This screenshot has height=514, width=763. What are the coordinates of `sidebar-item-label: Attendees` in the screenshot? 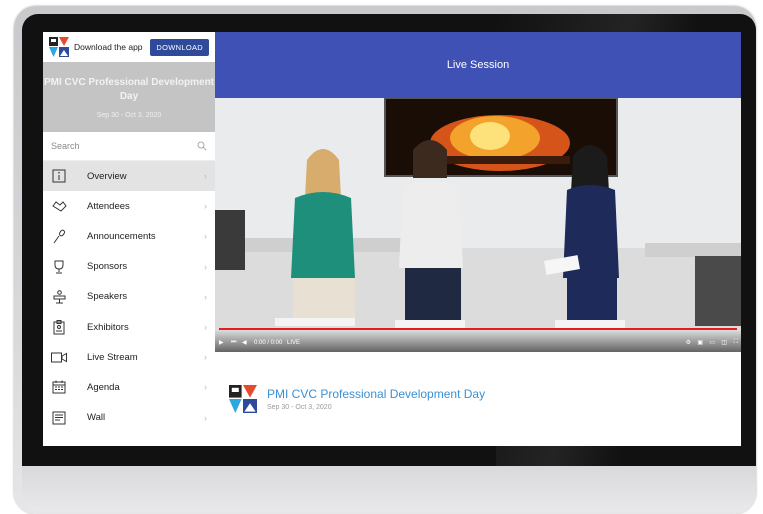 It's located at (108, 206).